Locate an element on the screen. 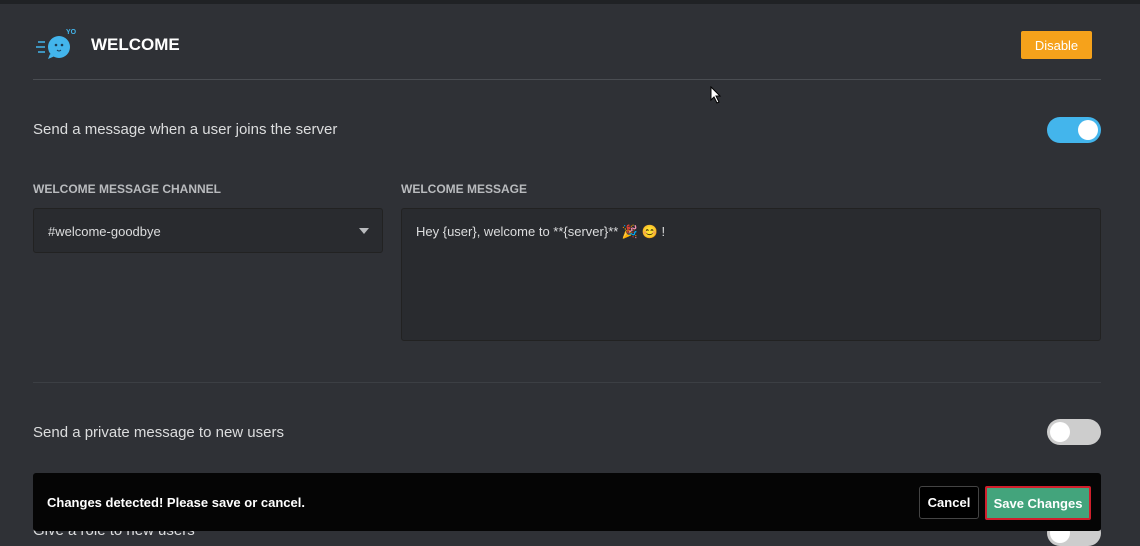 This screenshot has width=1140, height=546. disable-button: Disable is located at coordinates (1056, 45).